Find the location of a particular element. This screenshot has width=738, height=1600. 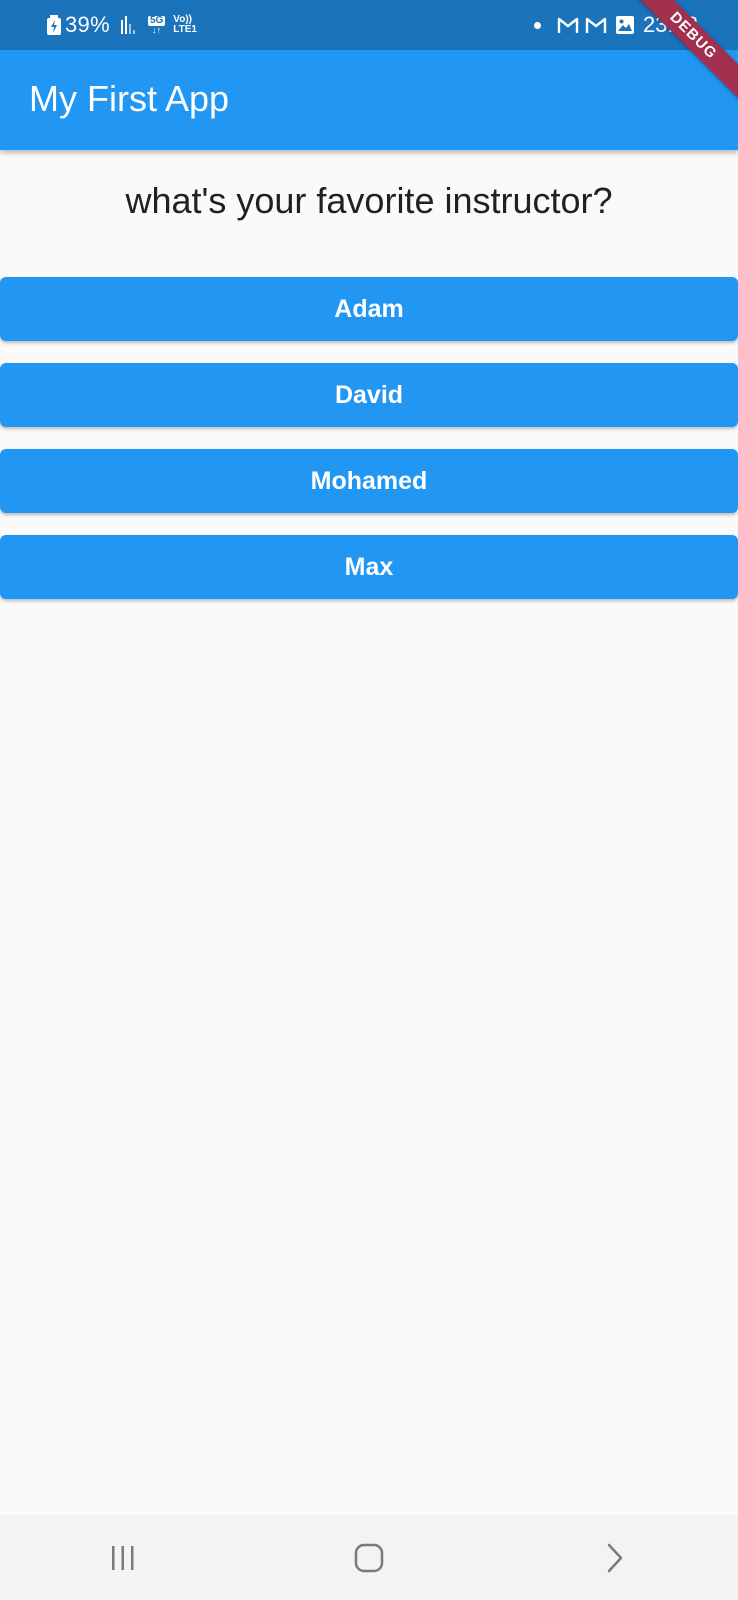

question-text: what's your favorite instructor? is located at coordinates (369, 200).